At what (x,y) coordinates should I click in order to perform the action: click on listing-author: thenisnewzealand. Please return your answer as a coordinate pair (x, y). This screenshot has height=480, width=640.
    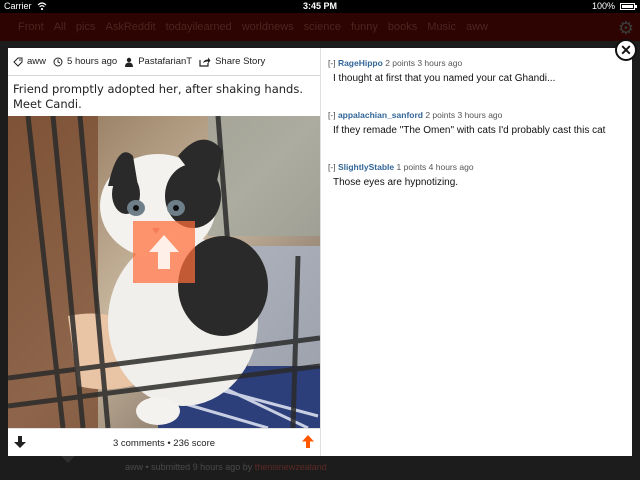
    Looking at the image, I should click on (291, 467).